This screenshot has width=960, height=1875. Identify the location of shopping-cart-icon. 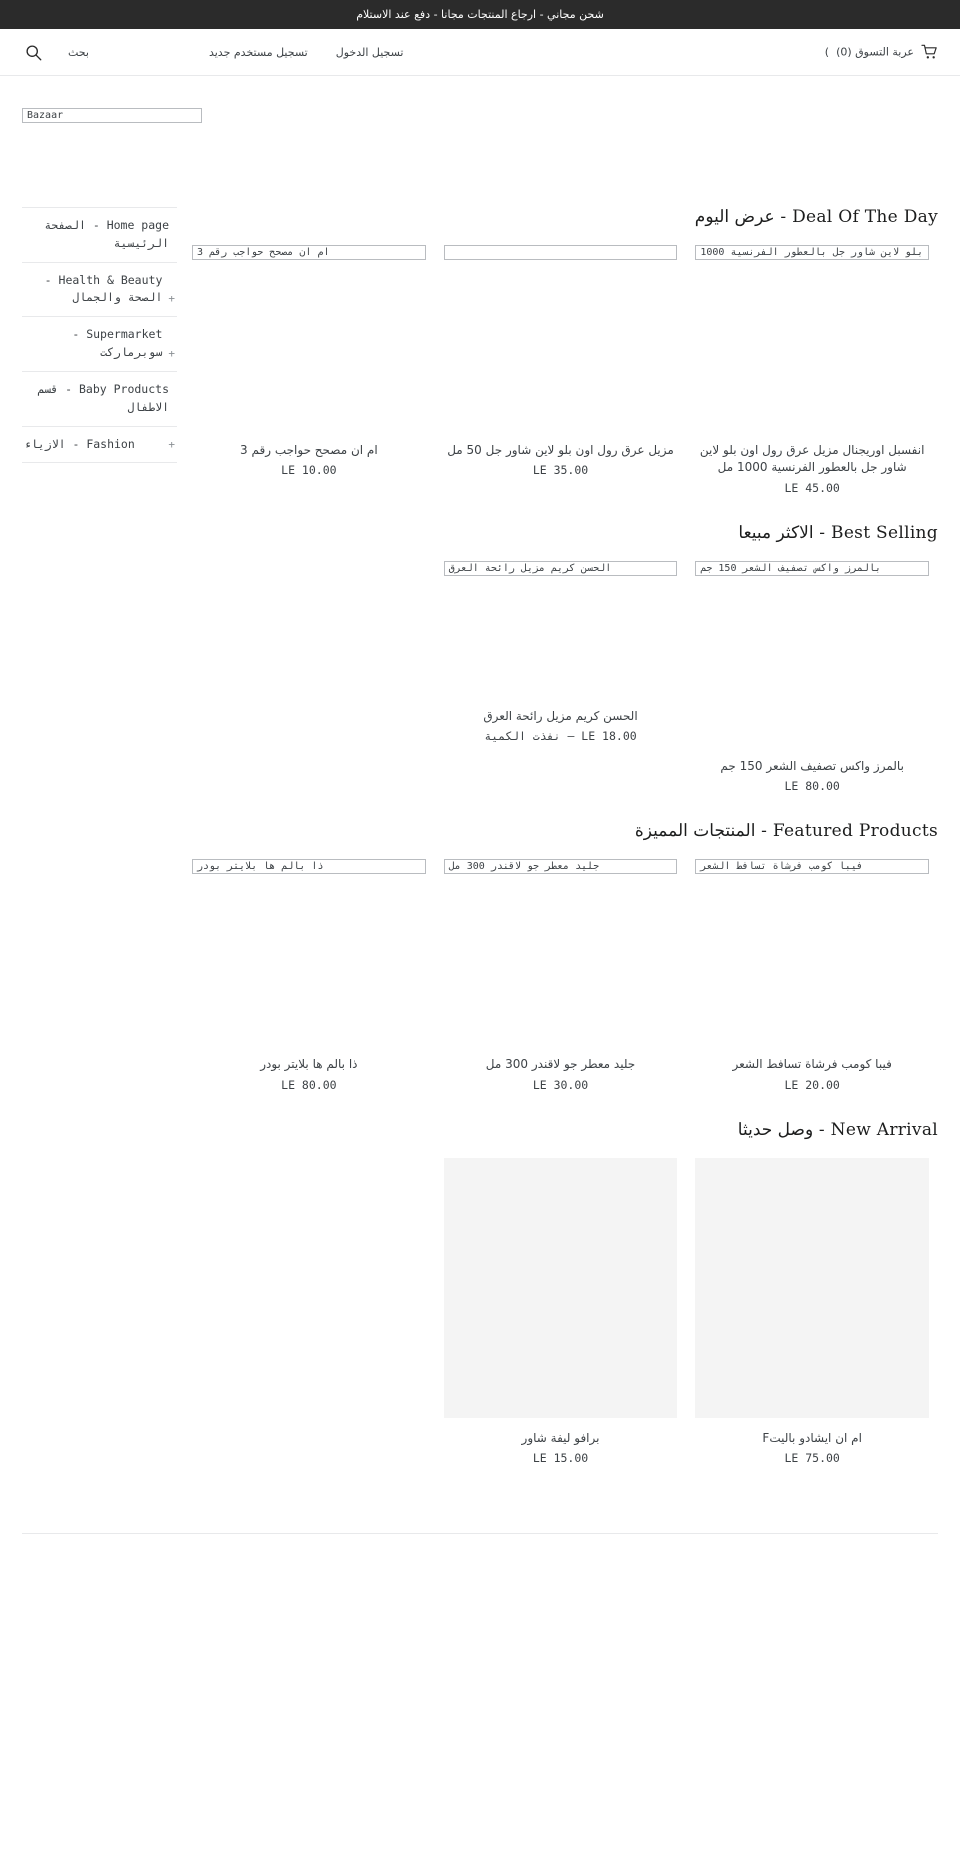
(929, 52).